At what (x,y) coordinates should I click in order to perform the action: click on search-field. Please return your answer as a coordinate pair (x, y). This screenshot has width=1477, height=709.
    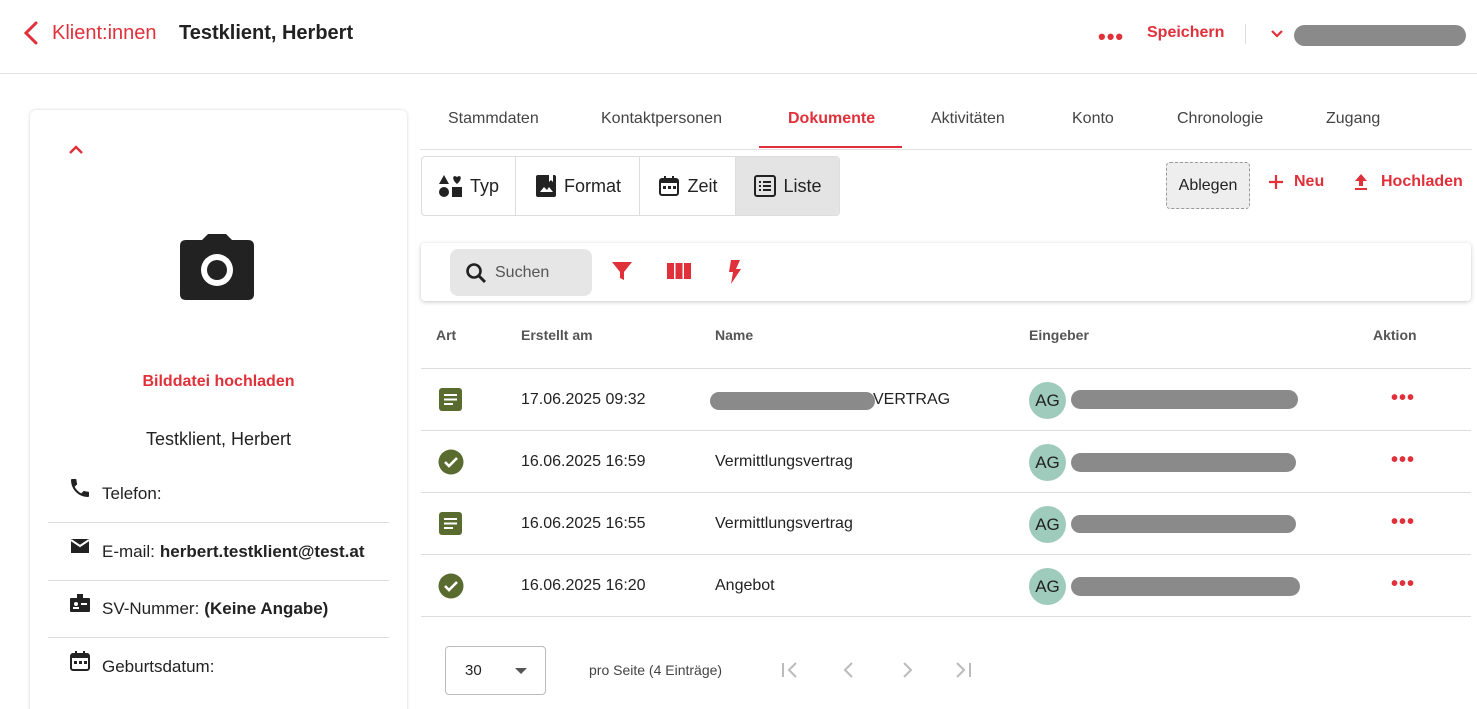
    Looking at the image, I should click on (521, 272).